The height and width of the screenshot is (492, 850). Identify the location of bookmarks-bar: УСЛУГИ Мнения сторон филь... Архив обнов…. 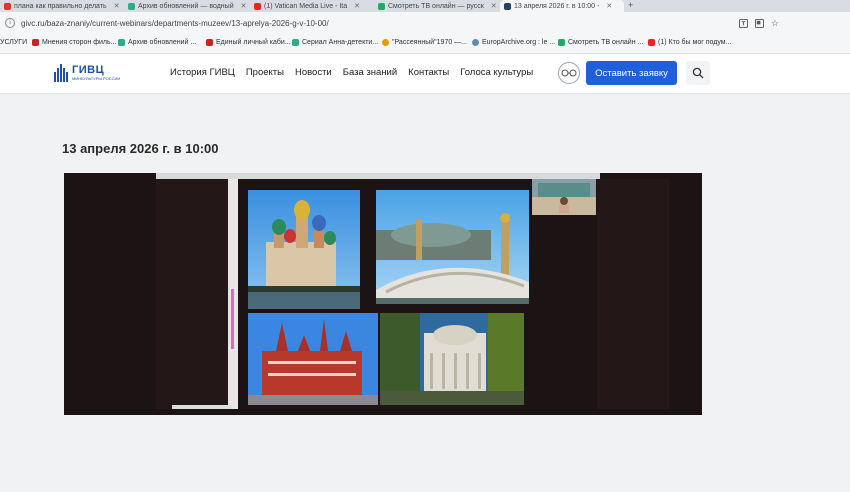
(425, 44).